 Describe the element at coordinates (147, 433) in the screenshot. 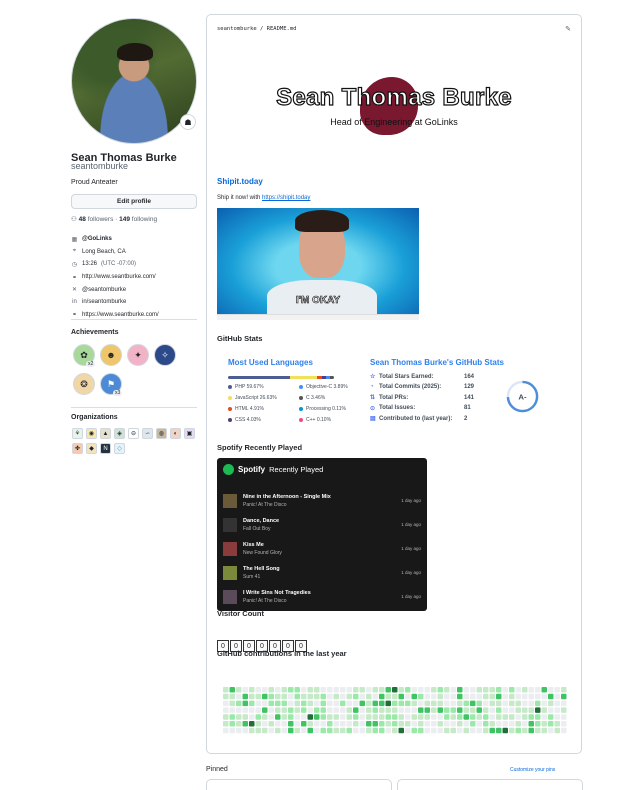

I see `org-avatar-icon: ∽` at that location.